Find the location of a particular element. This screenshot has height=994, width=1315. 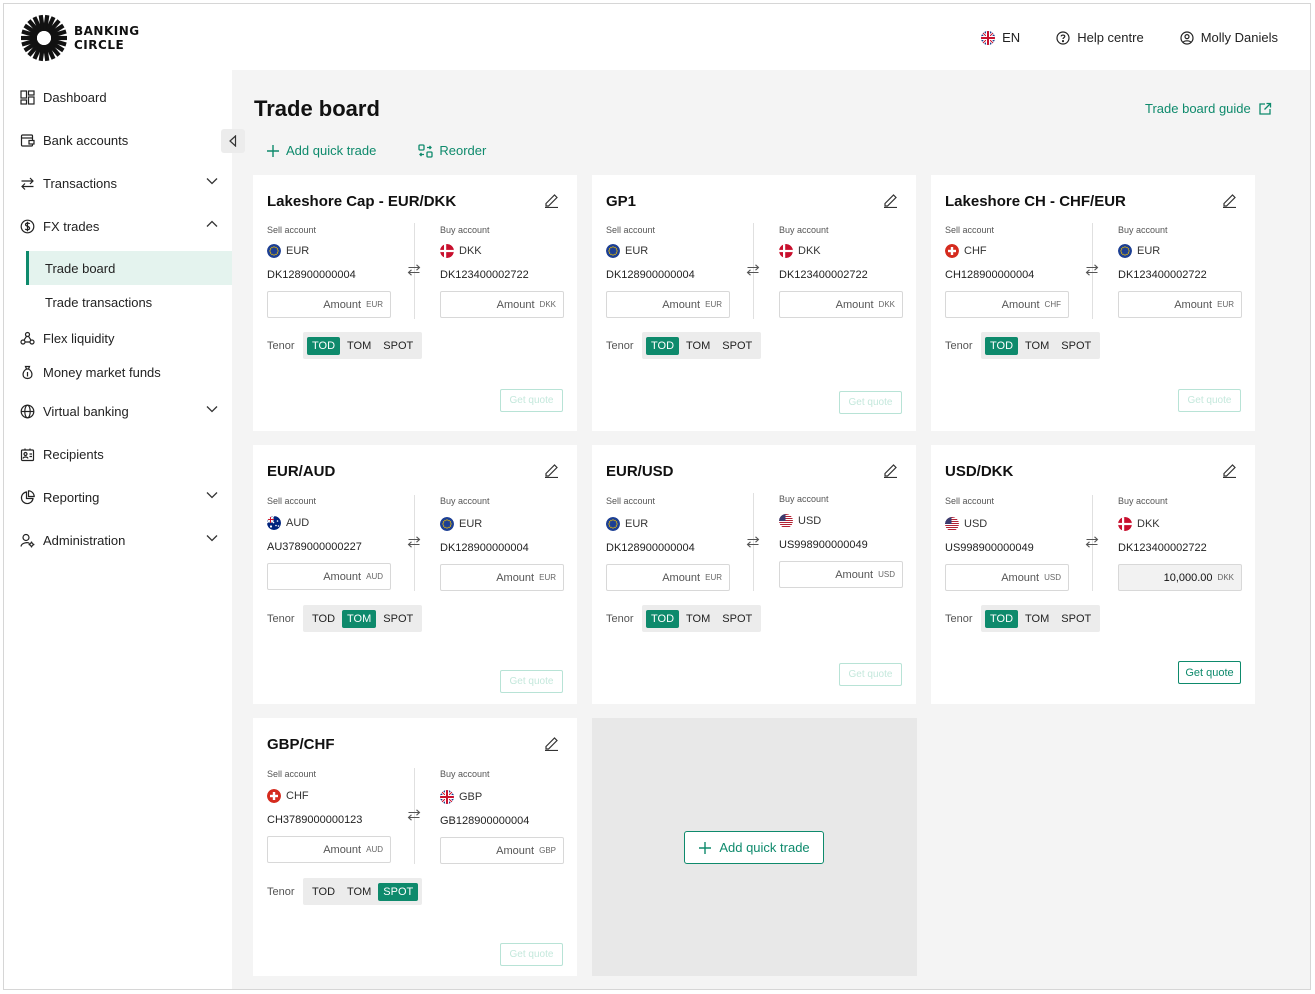

buy-currency: DKK is located at coordinates (1139, 524).